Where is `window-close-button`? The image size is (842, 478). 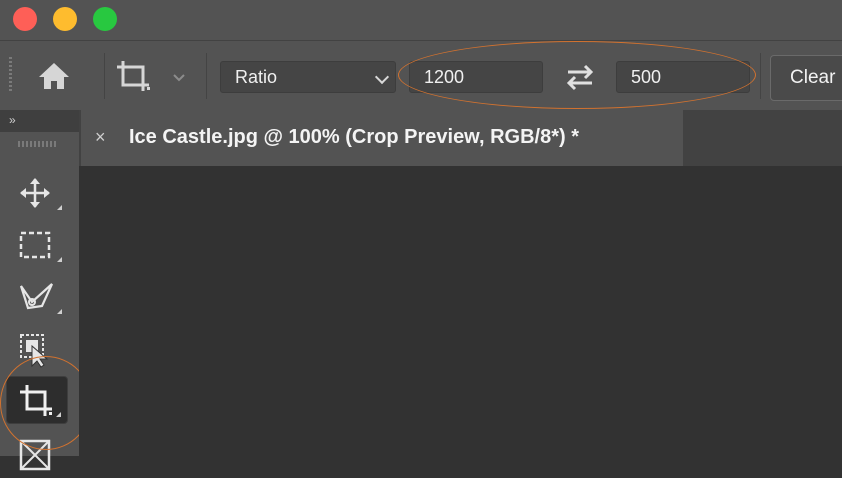
window-close-button is located at coordinates (25, 19).